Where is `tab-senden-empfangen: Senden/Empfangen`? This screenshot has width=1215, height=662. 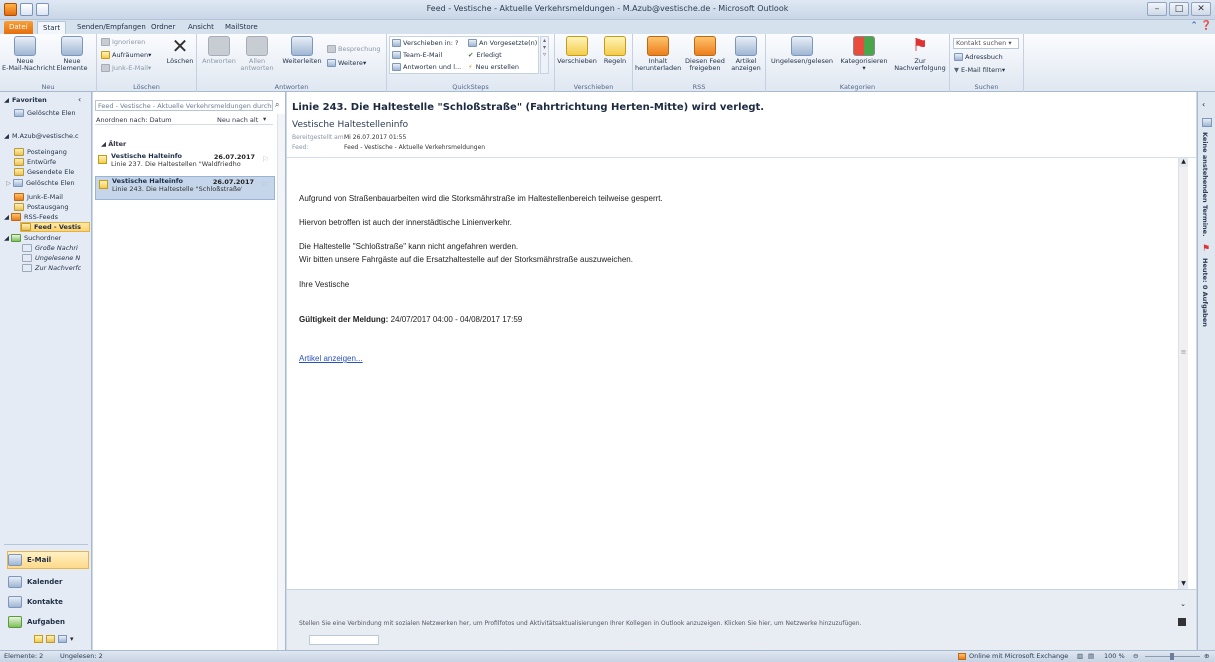 tab-senden-empfangen: Senden/Empfangen is located at coordinates (111, 27).